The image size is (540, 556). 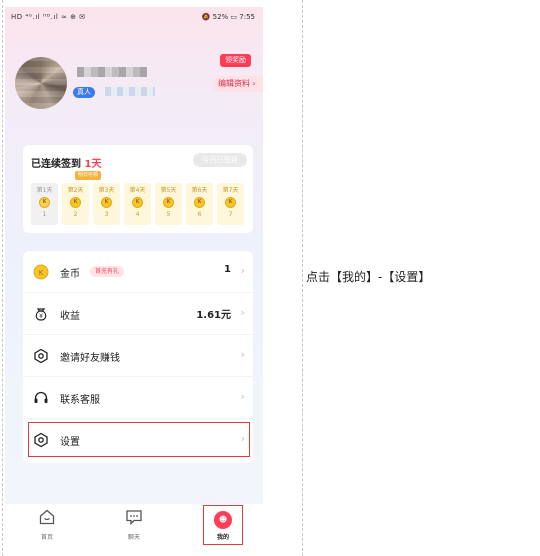 I want to click on signin-title: 已连续签到 1天, so click(x=66, y=164).